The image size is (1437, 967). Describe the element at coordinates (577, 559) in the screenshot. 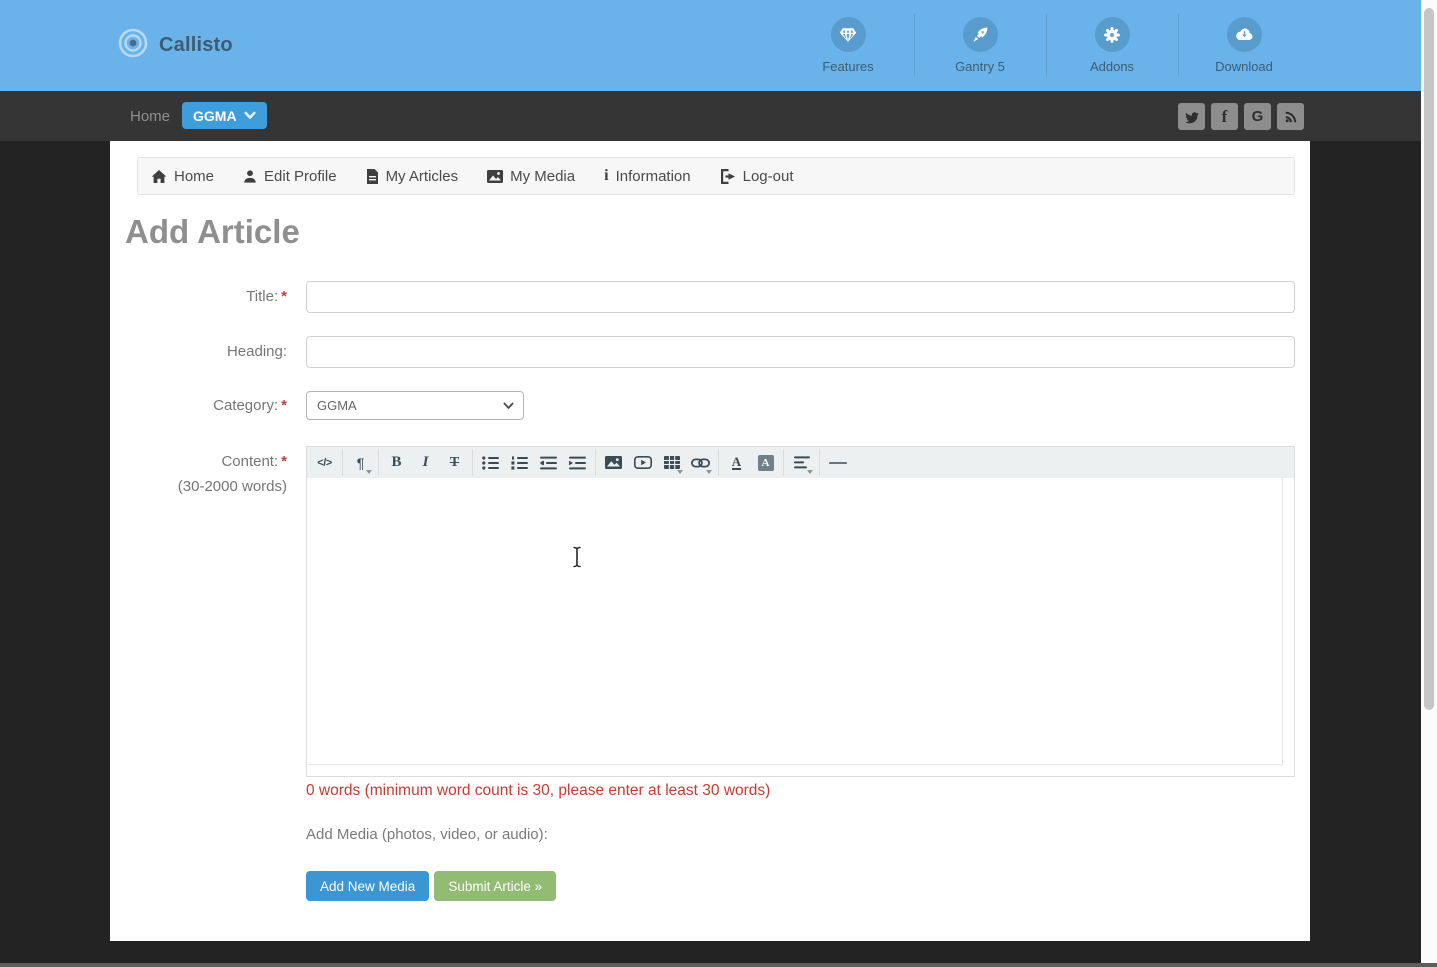

I see `text-cursor` at that location.